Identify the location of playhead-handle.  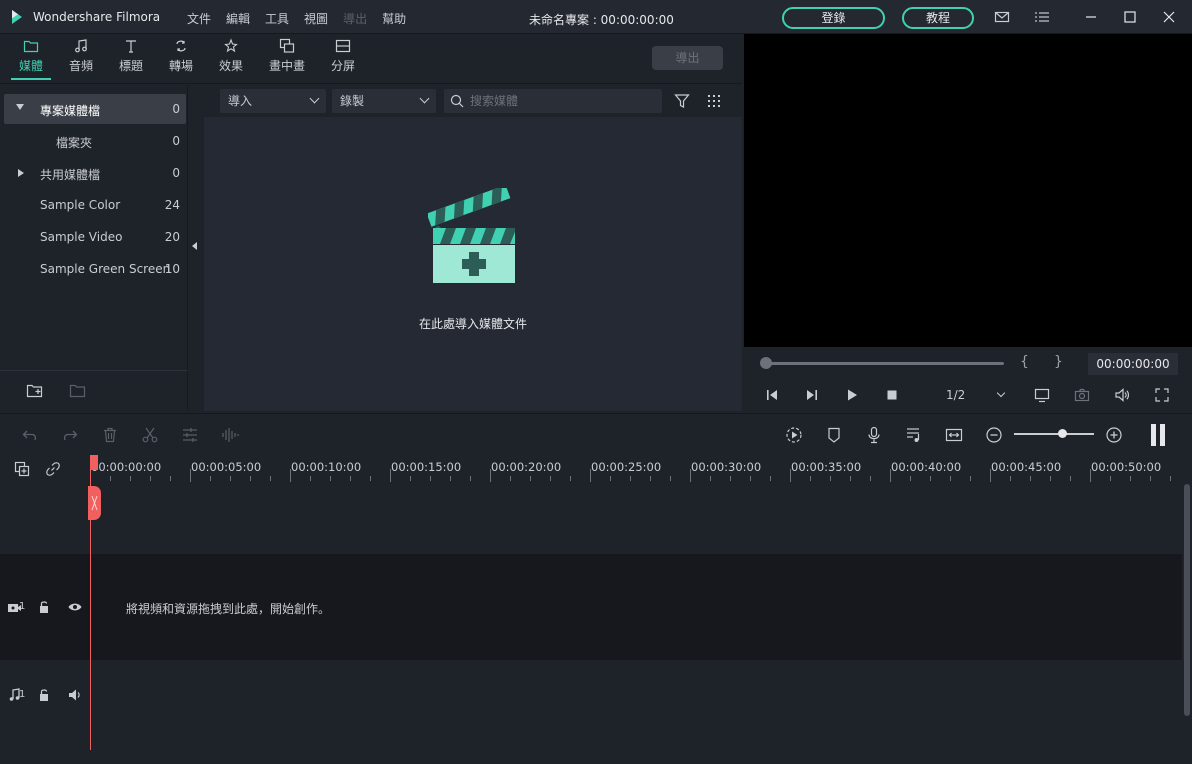
(94, 462).